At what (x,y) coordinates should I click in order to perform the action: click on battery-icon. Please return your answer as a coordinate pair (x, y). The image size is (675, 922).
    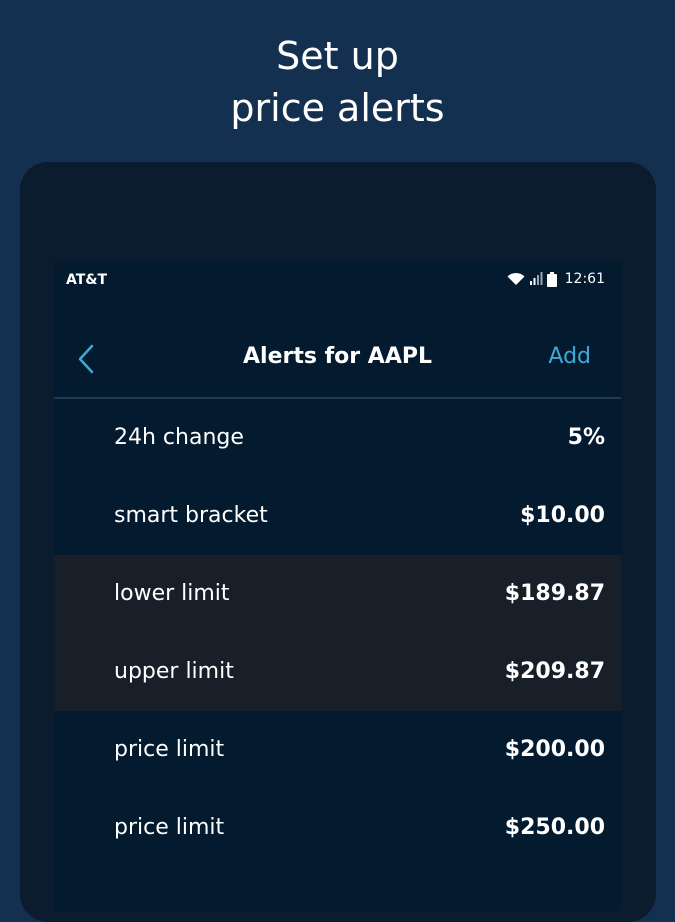
    Looking at the image, I should click on (551, 279).